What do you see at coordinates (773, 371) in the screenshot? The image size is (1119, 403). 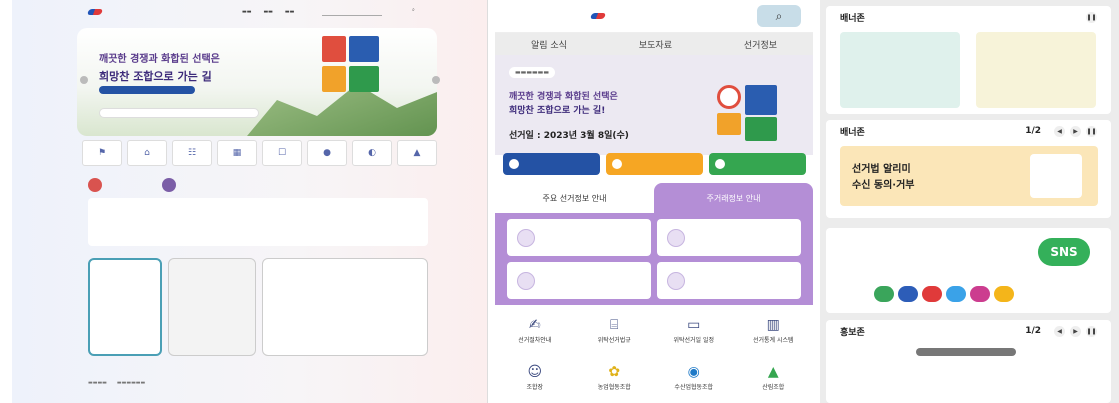 I see `forest-icon: ▲` at bounding box center [773, 371].